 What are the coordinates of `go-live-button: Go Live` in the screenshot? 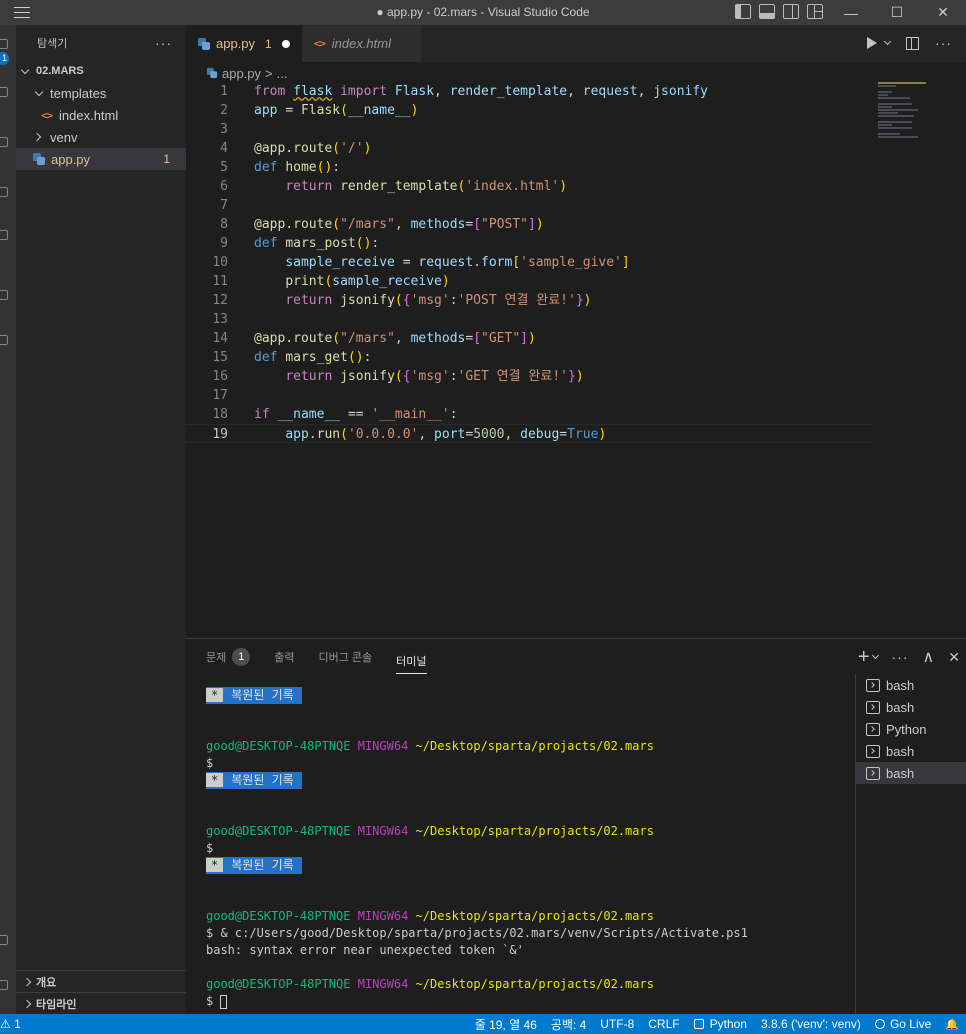 It's located at (903, 1024).